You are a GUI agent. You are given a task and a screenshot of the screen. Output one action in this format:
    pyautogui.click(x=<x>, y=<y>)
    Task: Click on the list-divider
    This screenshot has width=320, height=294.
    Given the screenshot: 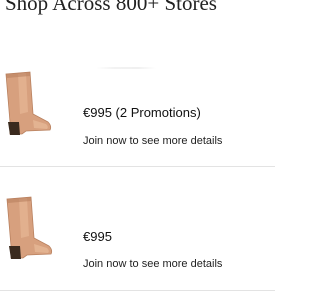 What is the action you would take?
    pyautogui.click(x=137, y=290)
    